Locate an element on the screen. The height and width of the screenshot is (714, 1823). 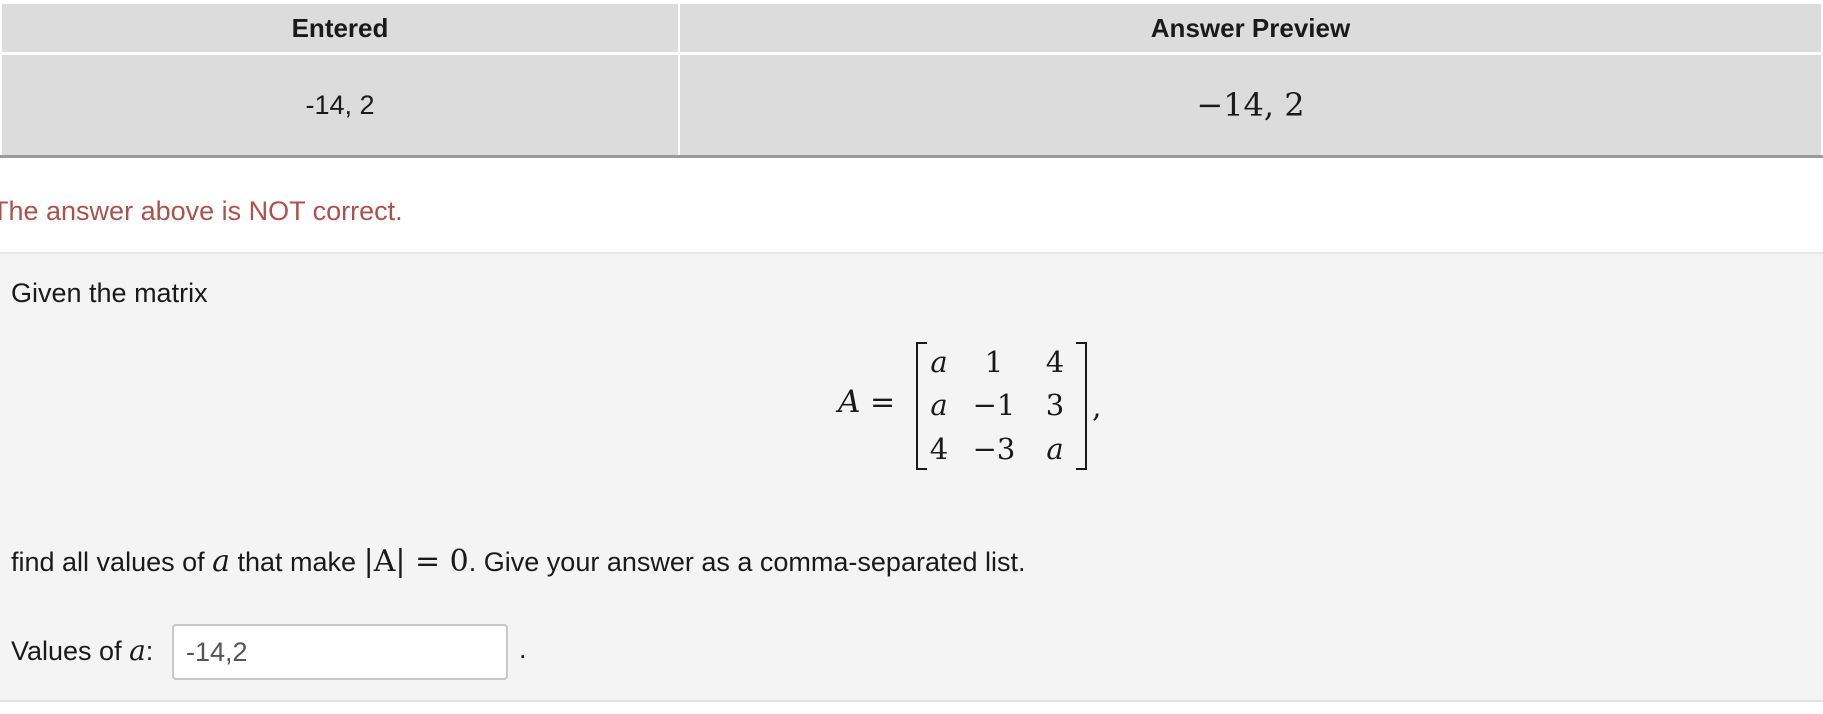
preview-math: −14, 2 is located at coordinates (1250, 105).